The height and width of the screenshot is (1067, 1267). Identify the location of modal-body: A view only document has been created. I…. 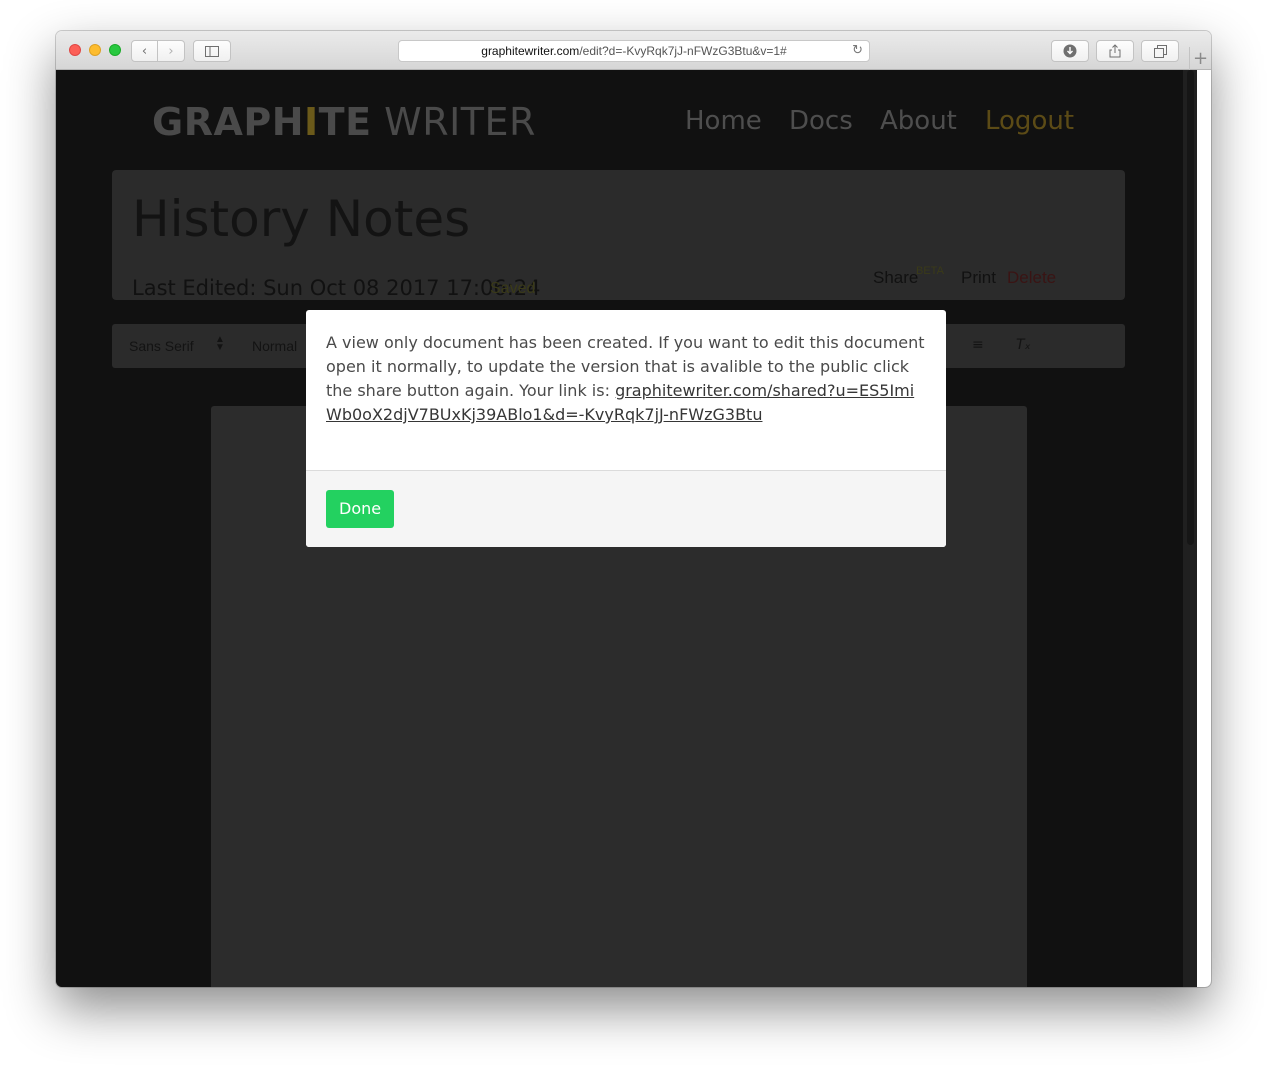
(626, 390).